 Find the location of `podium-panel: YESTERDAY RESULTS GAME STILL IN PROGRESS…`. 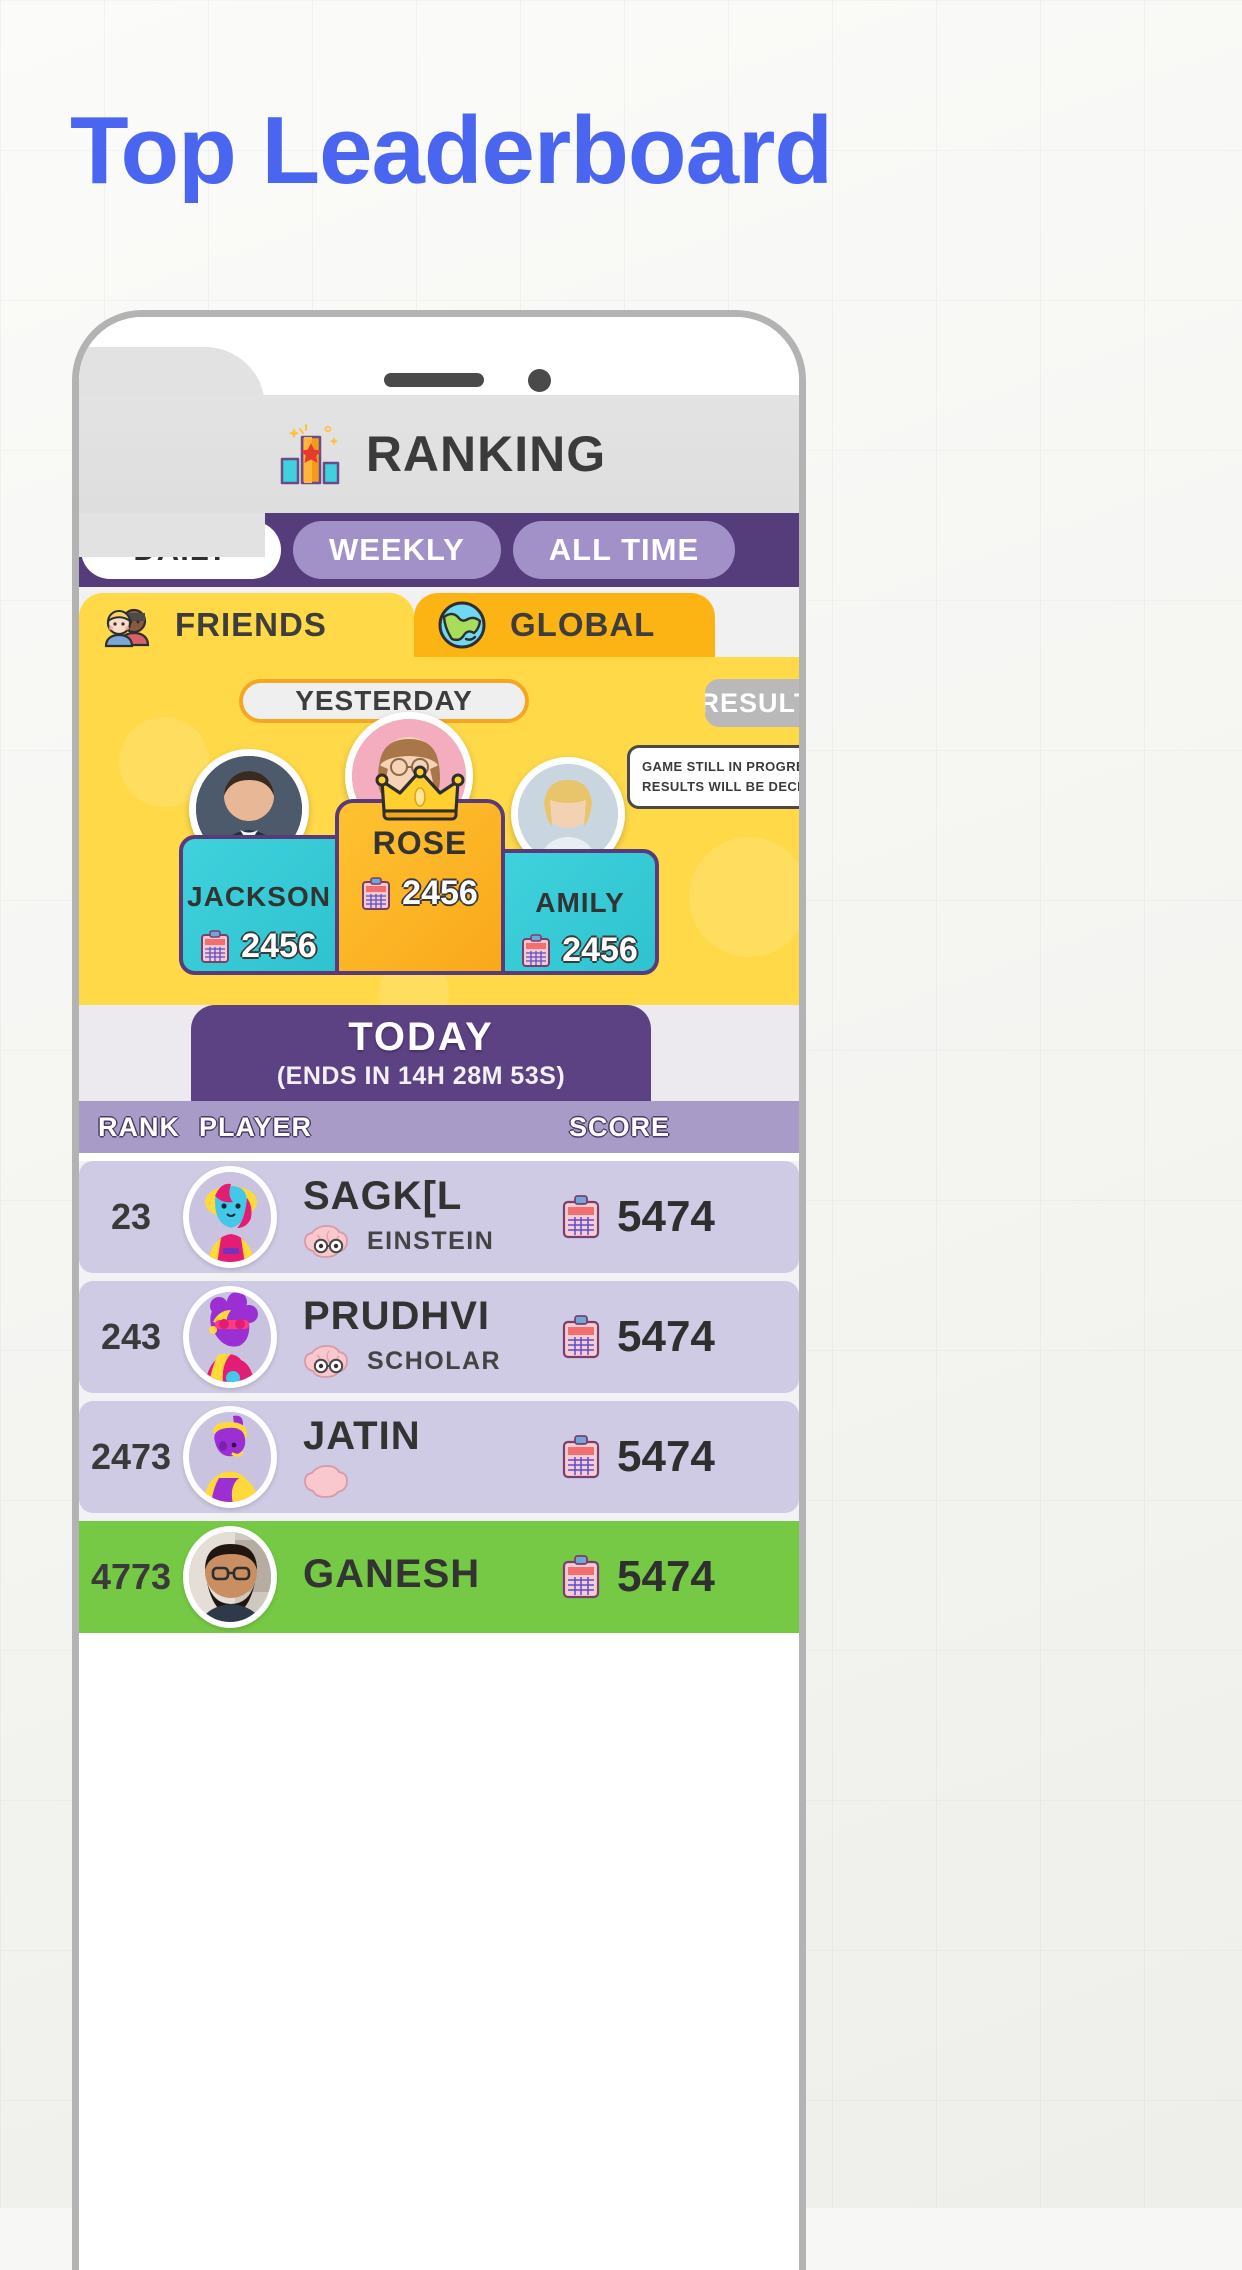

podium-panel: YESTERDAY RESULTS GAME STILL IN PROGRESS… is located at coordinates (439, 831).